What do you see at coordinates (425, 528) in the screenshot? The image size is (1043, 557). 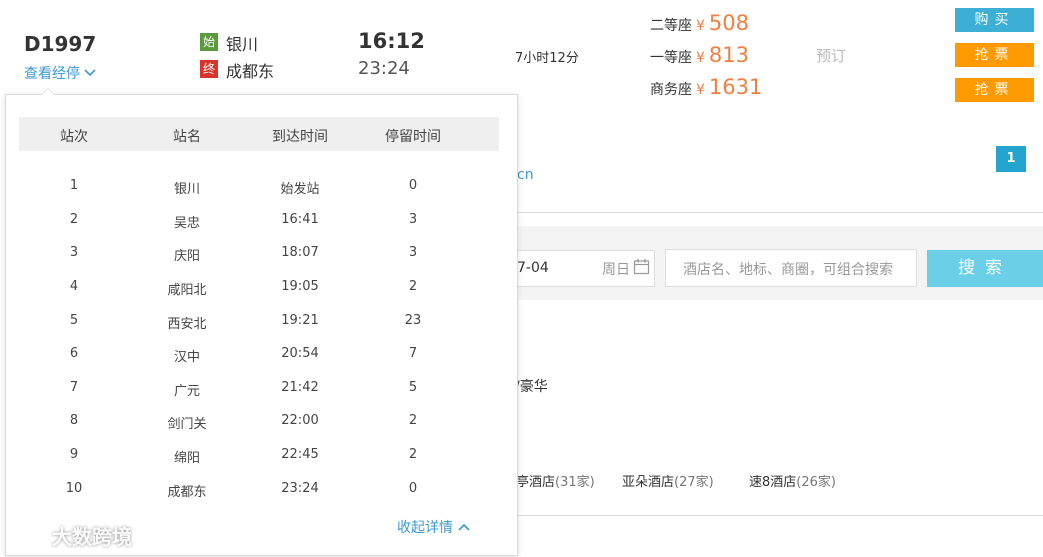 I see `collapse-label: 收起详情` at bounding box center [425, 528].